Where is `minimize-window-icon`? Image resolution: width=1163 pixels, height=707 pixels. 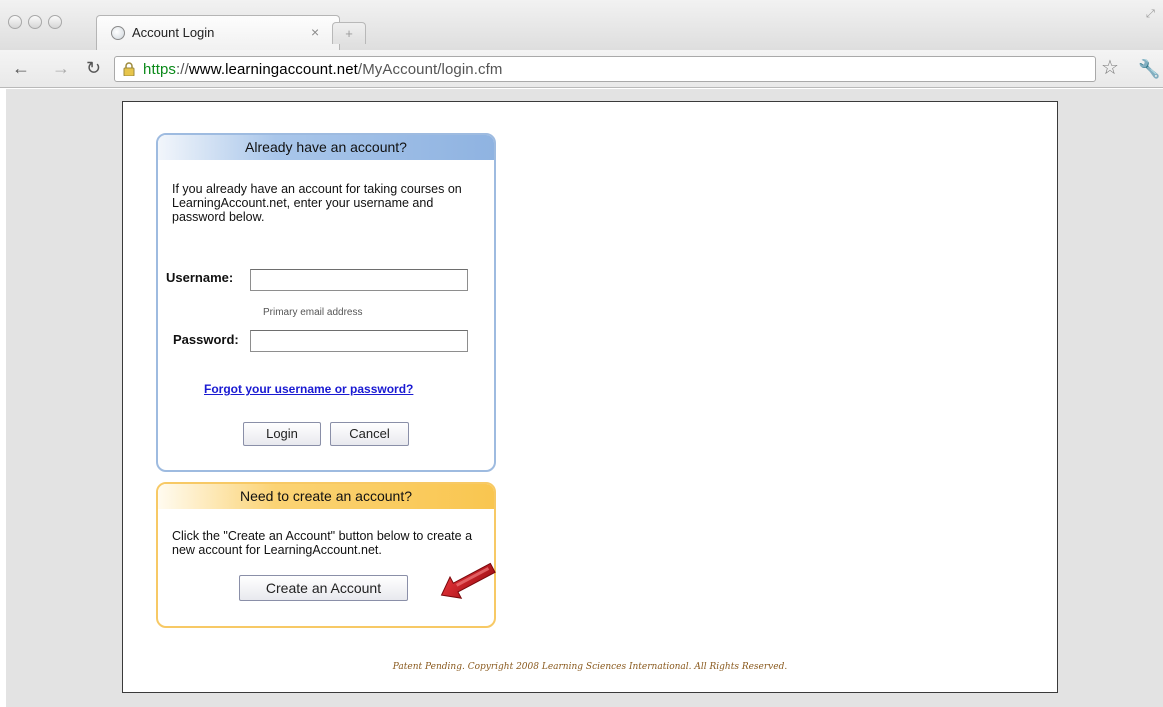
minimize-window-icon is located at coordinates (35, 22).